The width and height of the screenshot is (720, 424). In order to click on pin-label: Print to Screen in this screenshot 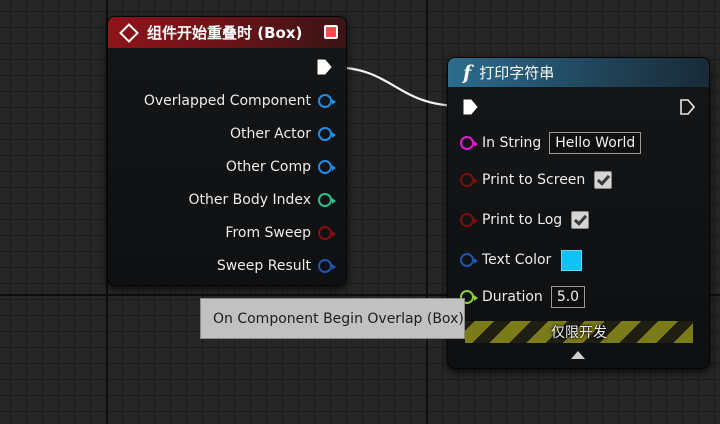, I will do `click(534, 180)`.